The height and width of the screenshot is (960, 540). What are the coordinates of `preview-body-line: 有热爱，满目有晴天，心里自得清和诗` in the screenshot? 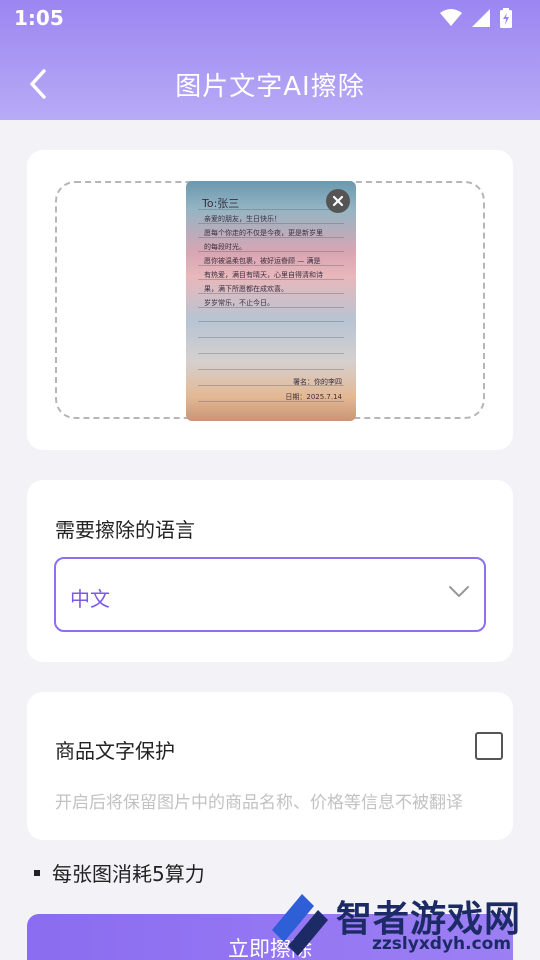 It's located at (263, 275).